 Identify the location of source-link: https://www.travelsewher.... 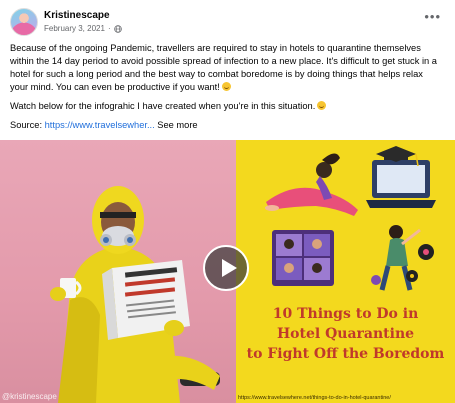
(100, 125).